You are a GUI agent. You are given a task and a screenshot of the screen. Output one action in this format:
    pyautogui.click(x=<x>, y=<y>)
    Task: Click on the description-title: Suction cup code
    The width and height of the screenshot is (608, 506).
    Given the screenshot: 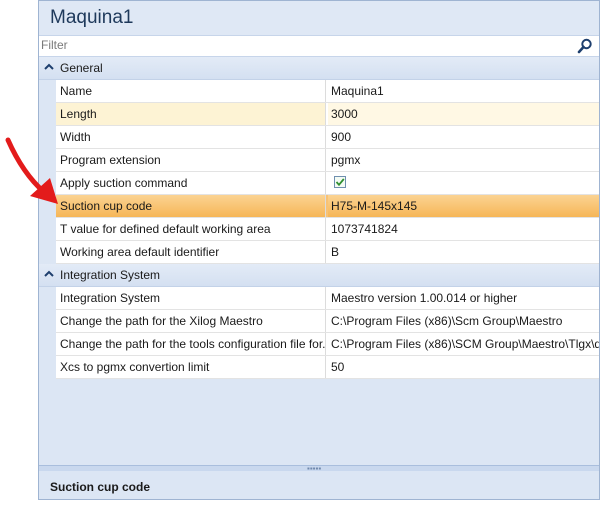 What is the action you would take?
    pyautogui.click(x=100, y=487)
    